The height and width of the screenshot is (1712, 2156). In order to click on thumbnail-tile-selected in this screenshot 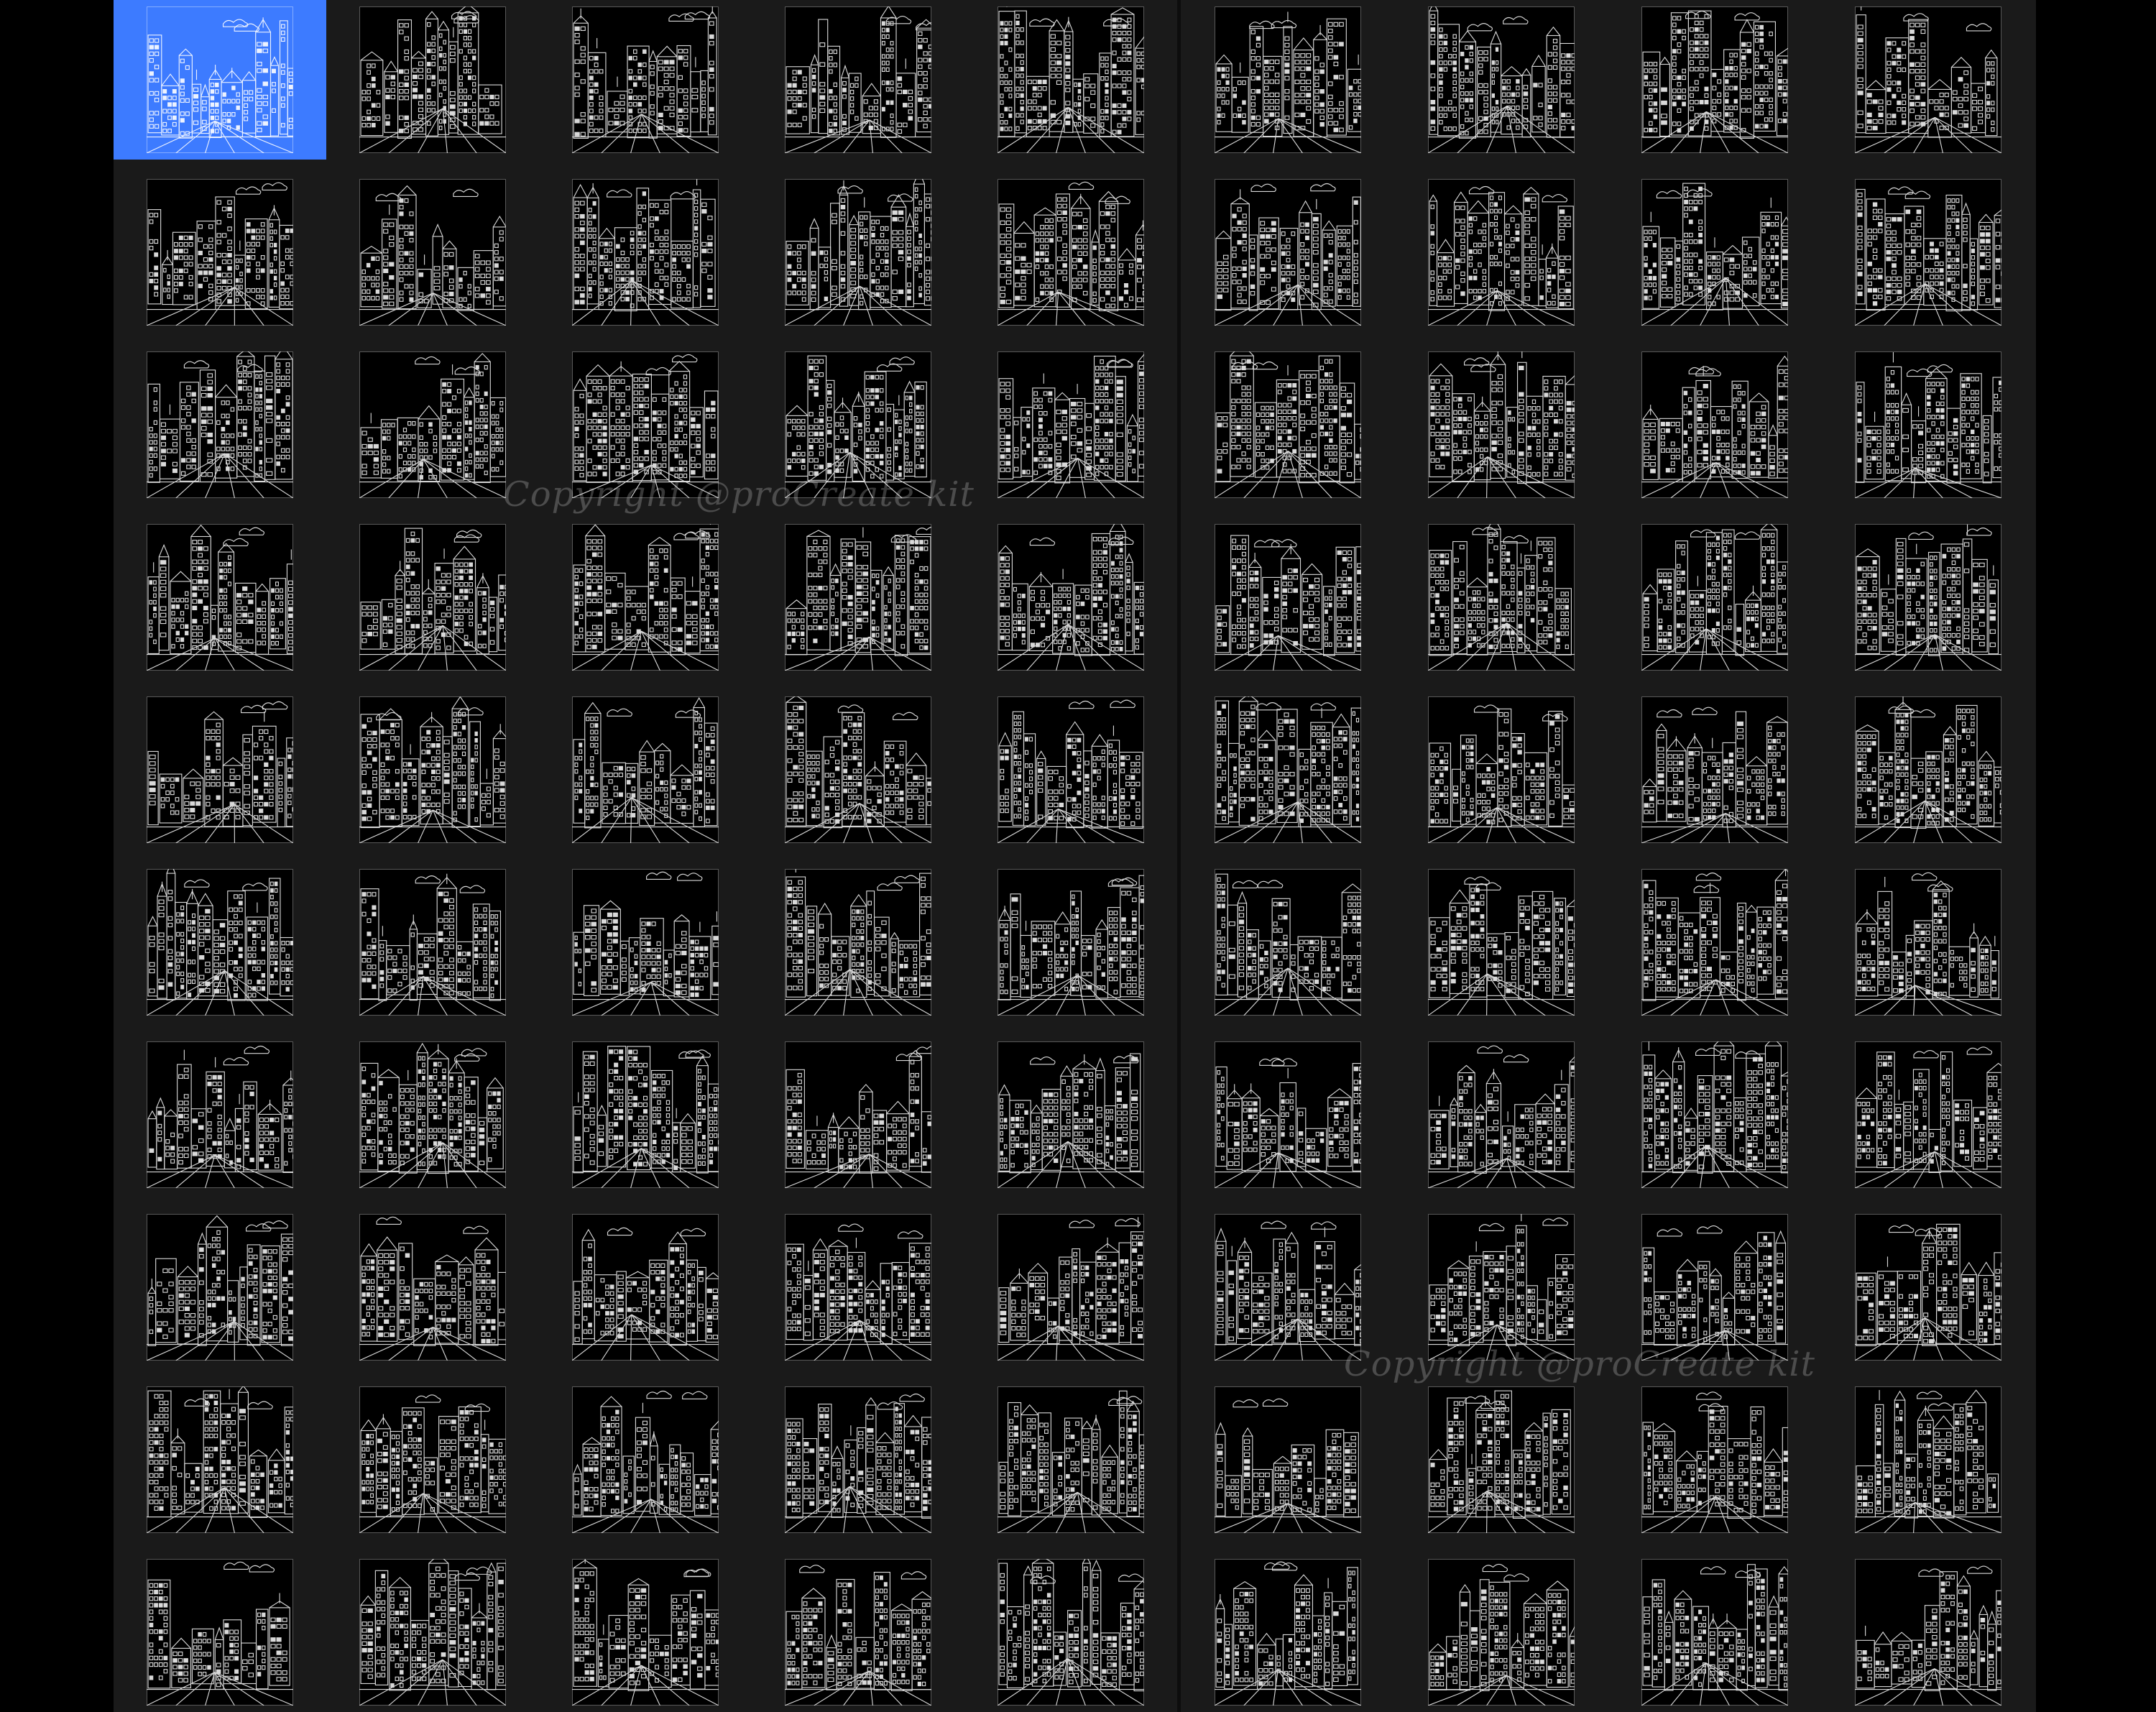, I will do `click(220, 80)`.